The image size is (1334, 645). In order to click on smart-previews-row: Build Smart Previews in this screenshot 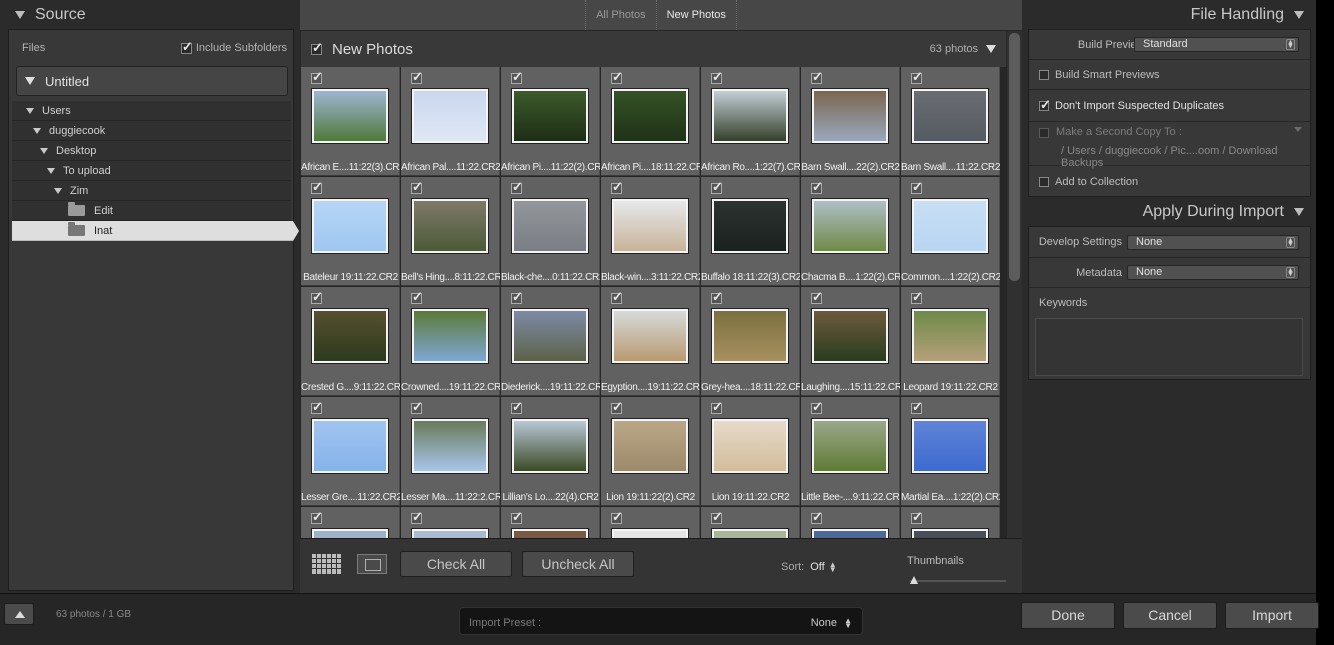, I will do `click(1169, 75)`.